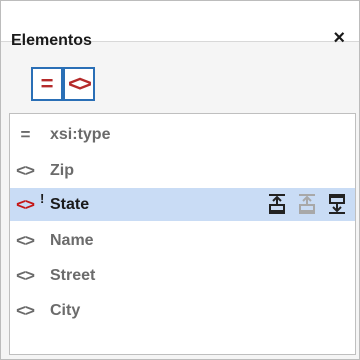 This screenshot has width=360, height=360. Describe the element at coordinates (72, 240) in the screenshot. I see `list-item-label: Name` at that location.